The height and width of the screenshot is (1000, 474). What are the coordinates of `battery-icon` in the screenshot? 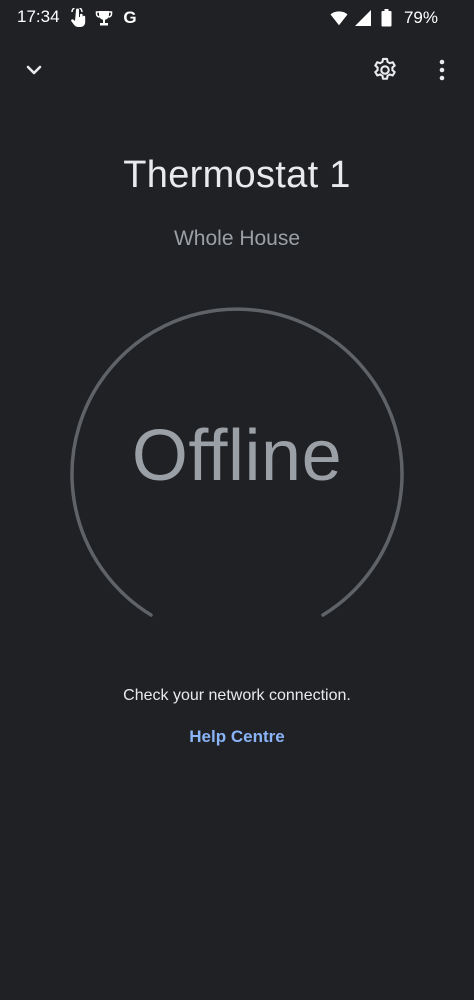 It's located at (387, 18).